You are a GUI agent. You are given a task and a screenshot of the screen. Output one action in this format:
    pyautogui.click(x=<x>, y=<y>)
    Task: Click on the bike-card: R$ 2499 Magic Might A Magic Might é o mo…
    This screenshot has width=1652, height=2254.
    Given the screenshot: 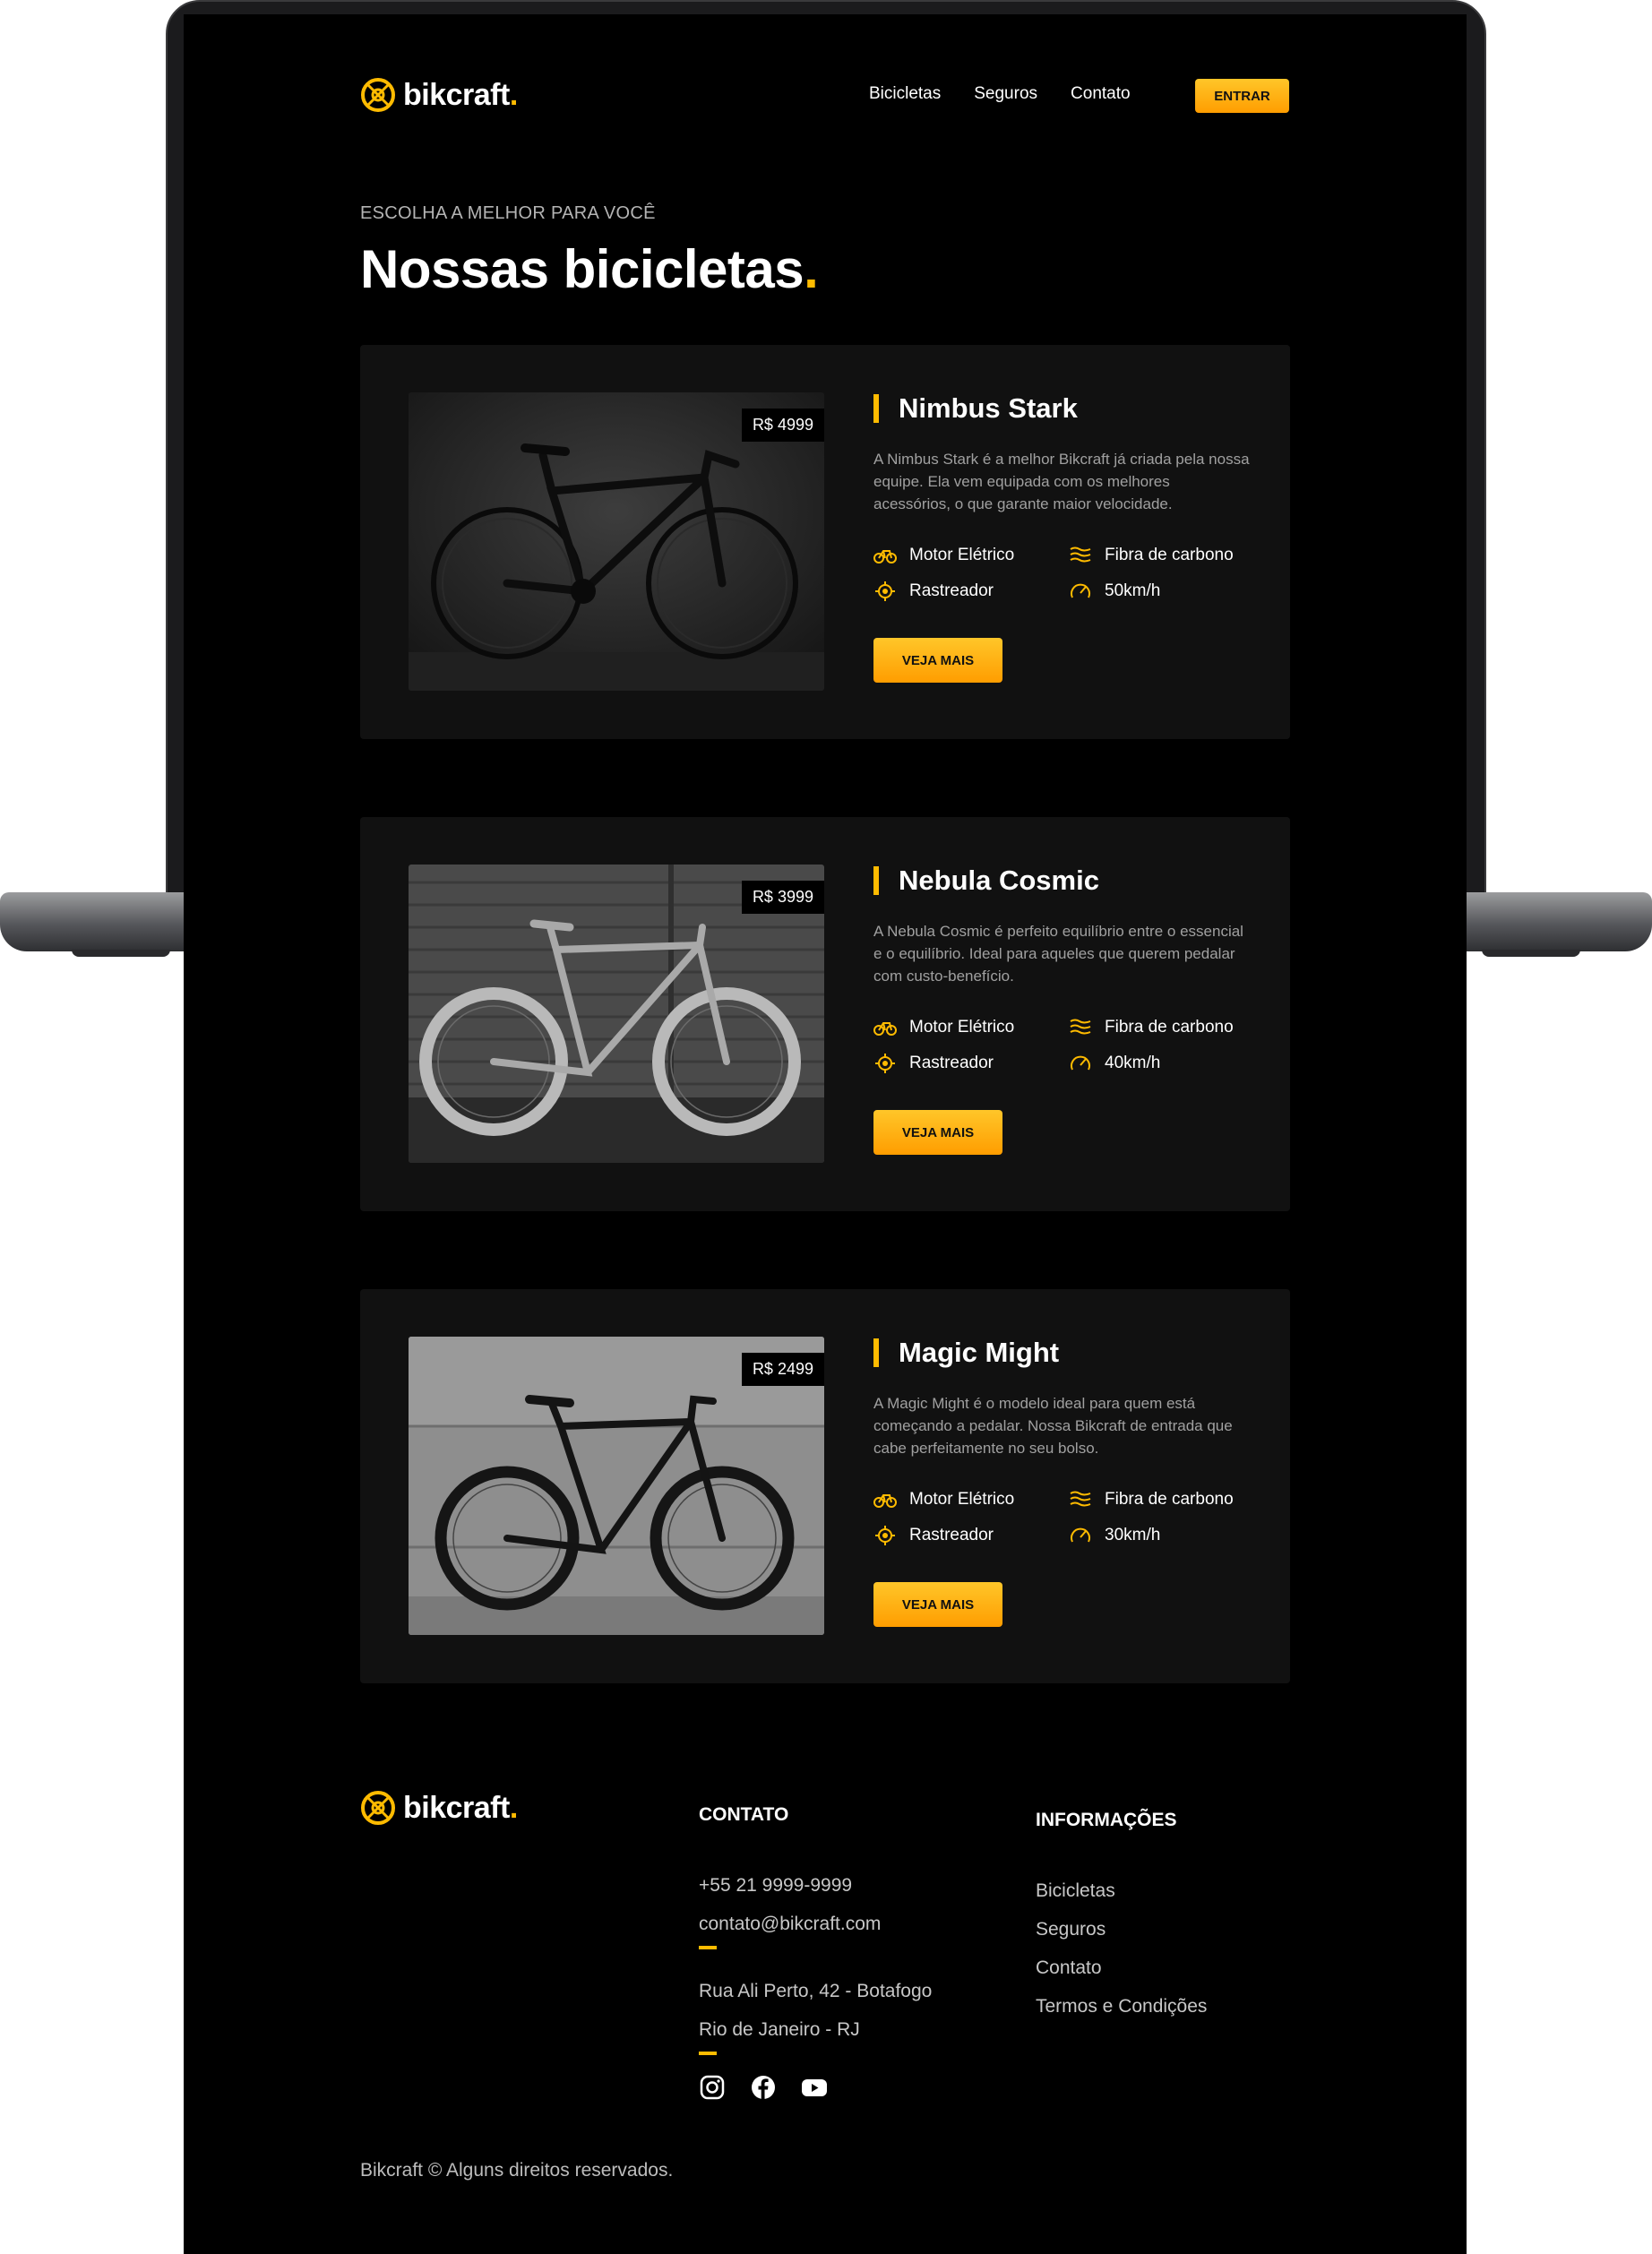 What is the action you would take?
    pyautogui.click(x=825, y=1486)
    